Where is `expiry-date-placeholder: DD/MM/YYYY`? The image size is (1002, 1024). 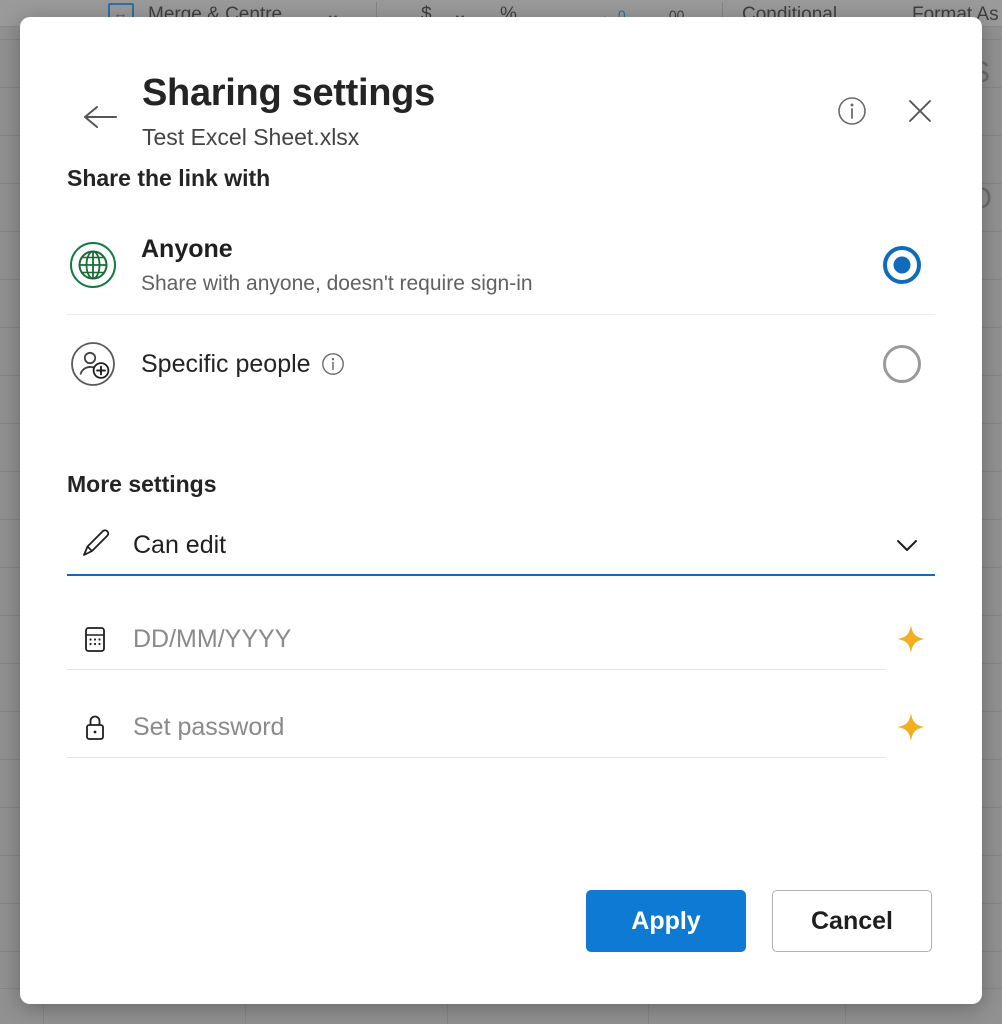 expiry-date-placeholder: DD/MM/YYYY is located at coordinates (212, 639).